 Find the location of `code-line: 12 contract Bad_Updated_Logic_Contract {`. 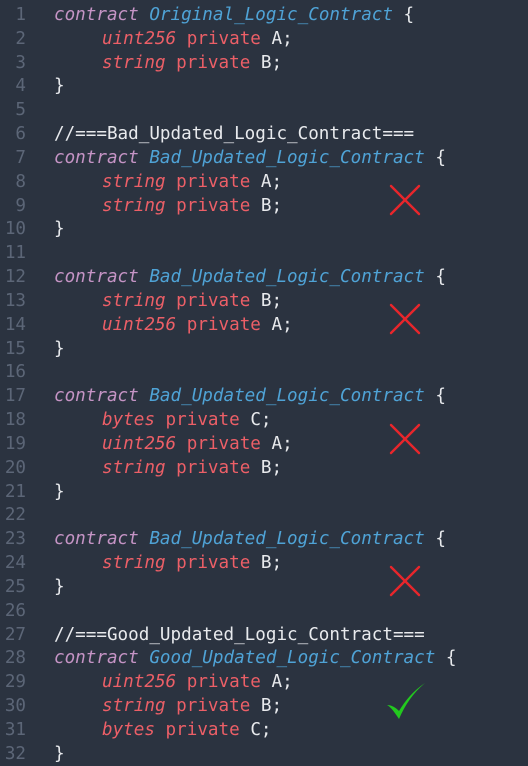

code-line: 12 contract Bad_Updated_Logic_Contract { is located at coordinates (264, 278).